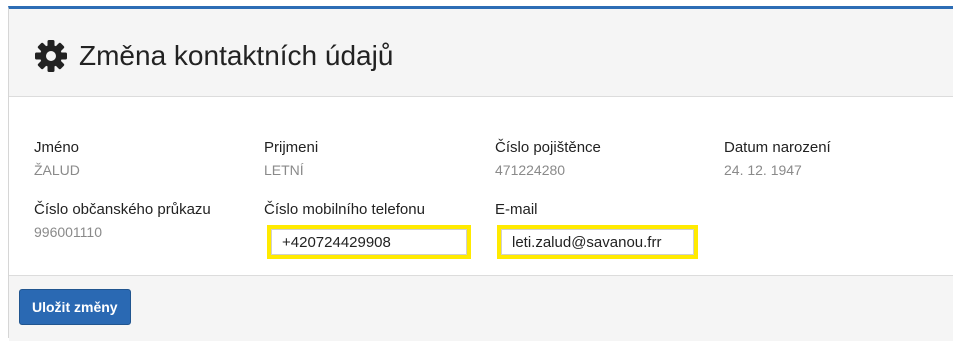 This screenshot has width=953, height=341. What do you see at coordinates (777, 159) in the screenshot?
I see `birth-date-field: Datum narození 24. 12. 1947` at bounding box center [777, 159].